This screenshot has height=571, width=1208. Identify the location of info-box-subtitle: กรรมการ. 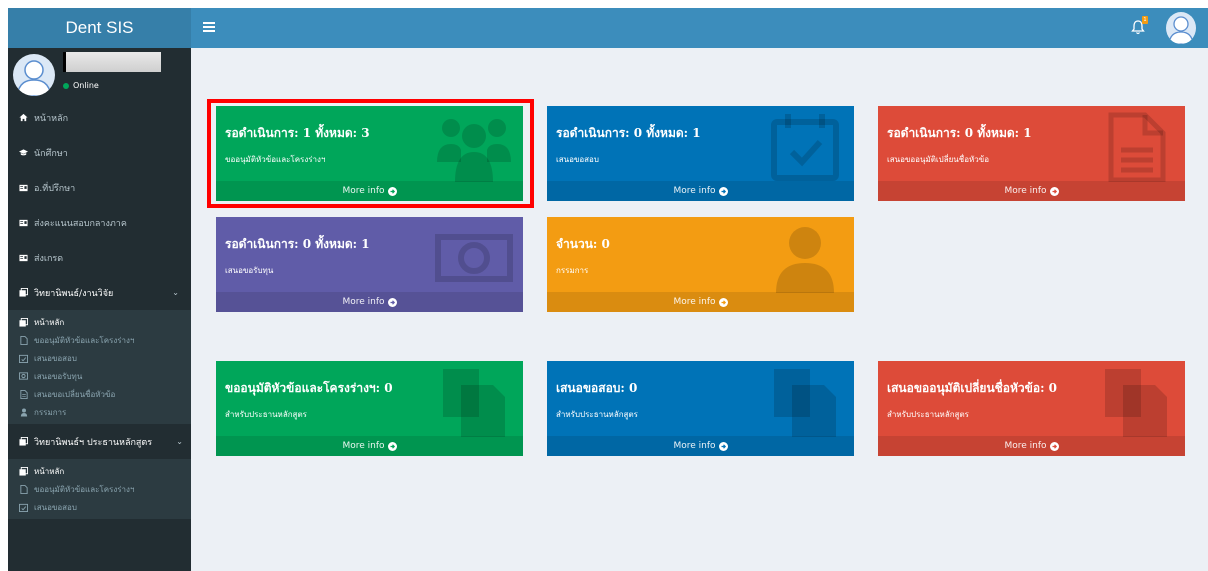
(572, 270).